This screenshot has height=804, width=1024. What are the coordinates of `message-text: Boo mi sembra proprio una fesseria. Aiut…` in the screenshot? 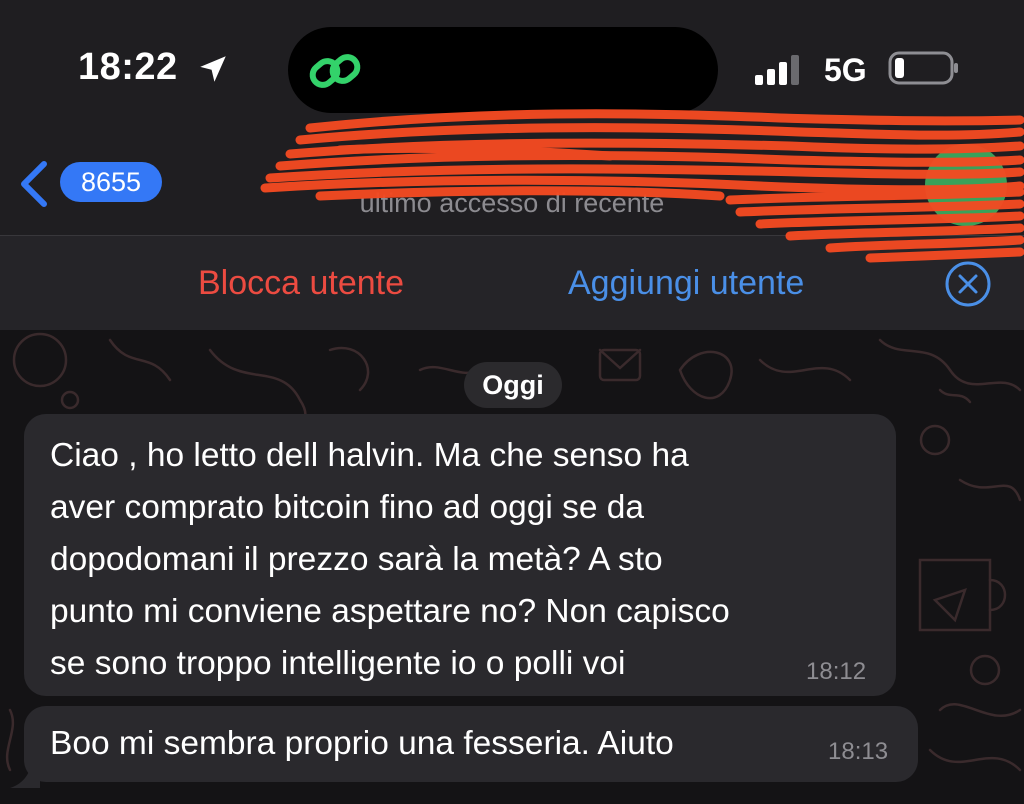 It's located at (362, 743).